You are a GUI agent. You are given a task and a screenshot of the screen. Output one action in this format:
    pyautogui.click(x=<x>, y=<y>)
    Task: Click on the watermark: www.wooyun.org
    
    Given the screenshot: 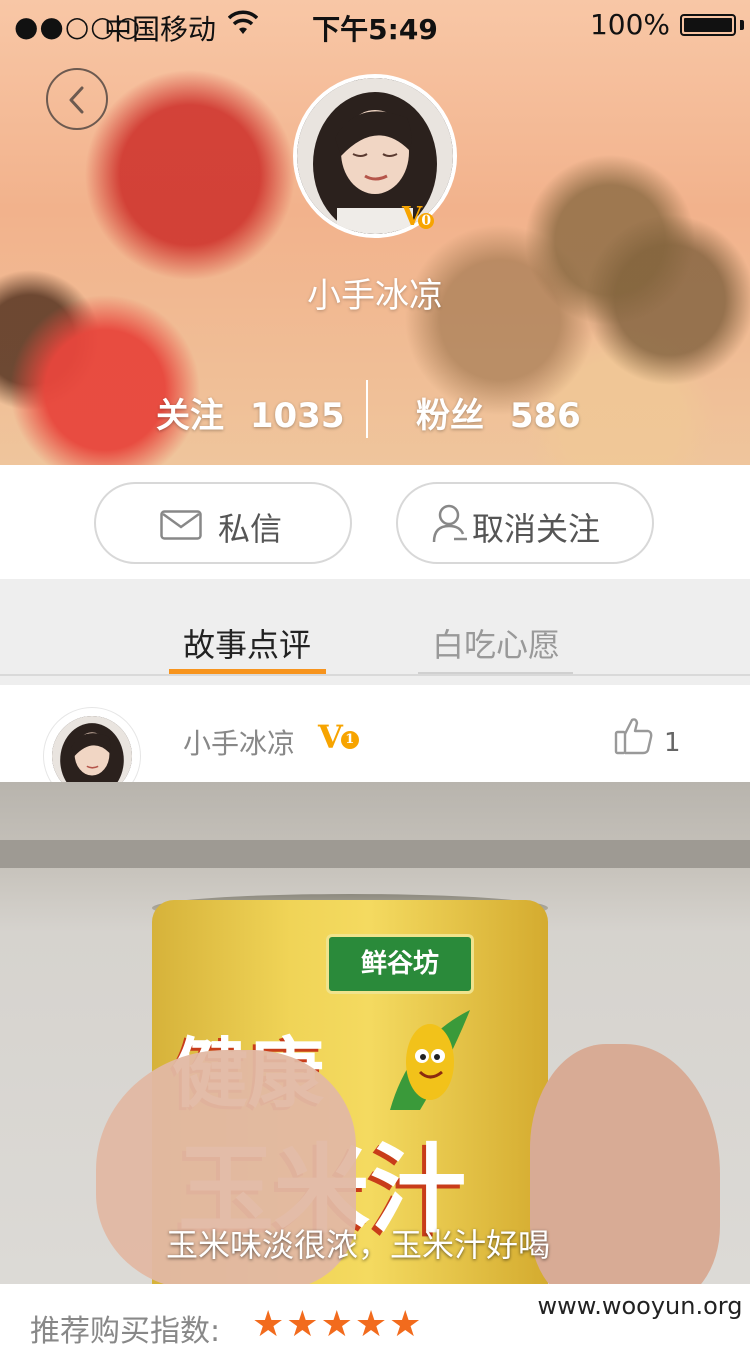 What is the action you would take?
    pyautogui.click(x=640, y=1308)
    